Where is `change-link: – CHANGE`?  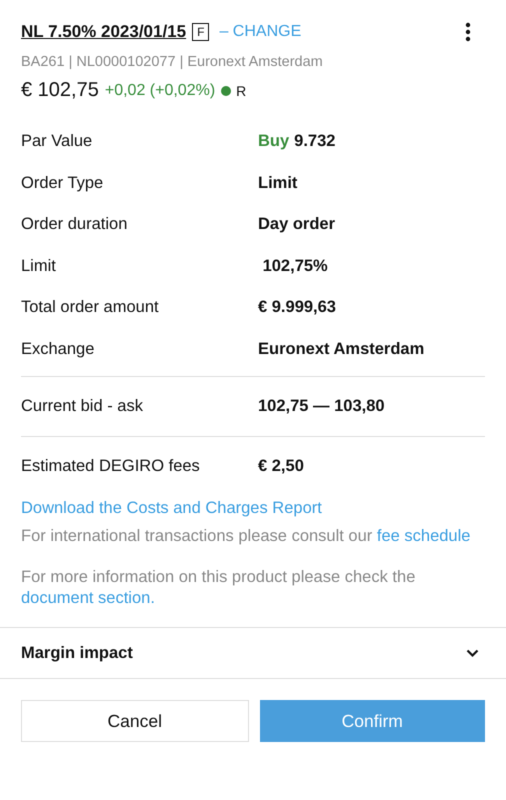 change-link: – CHANGE is located at coordinates (260, 32).